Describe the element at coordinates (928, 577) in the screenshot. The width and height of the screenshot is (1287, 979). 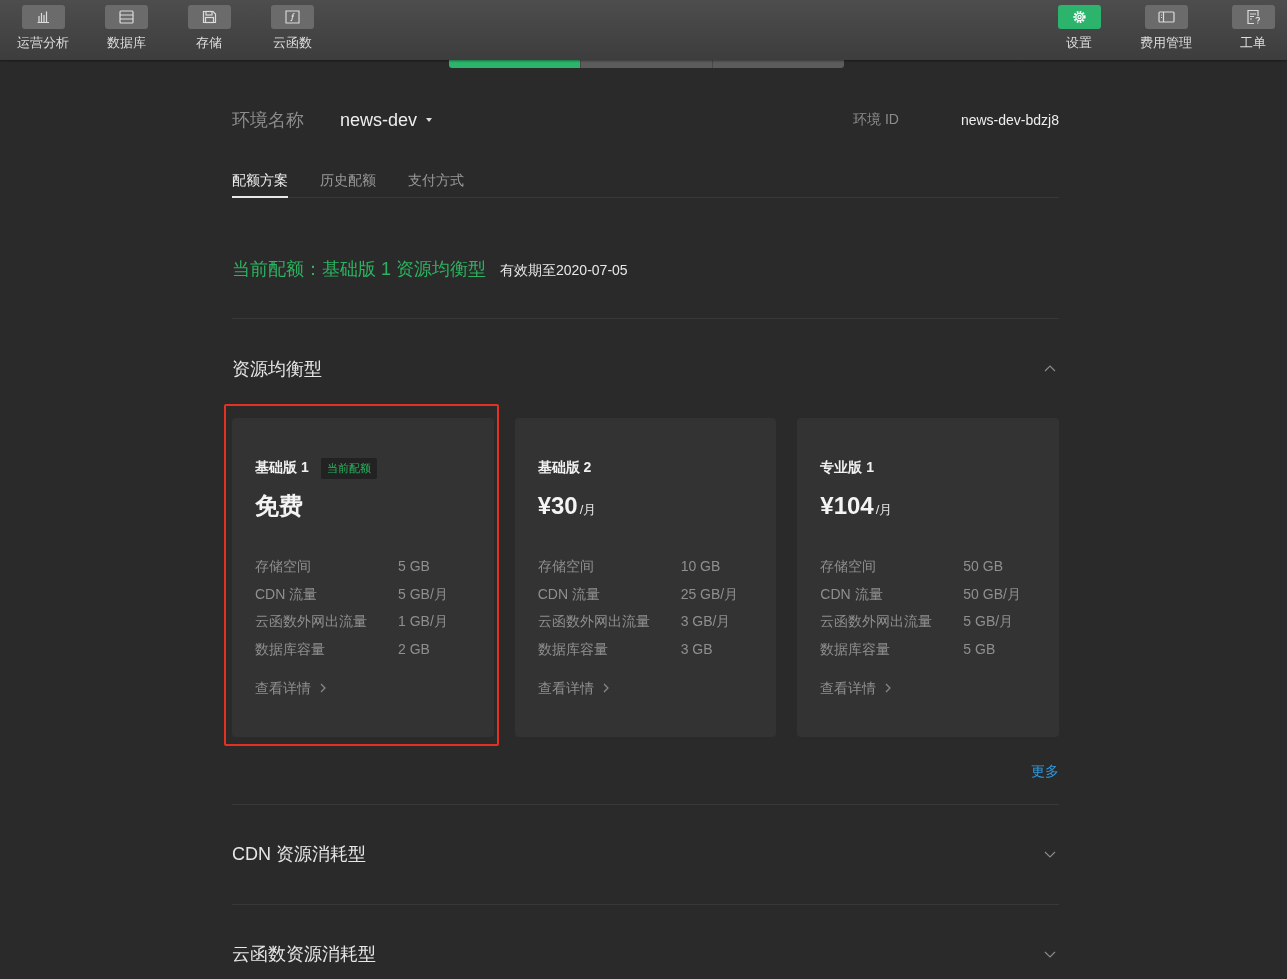
I see `plan-card: 专业版 1 ¥104/月 存储空间 50 GB CDN 流量 50 GB/月 云函数外网出流量 5 GB/月 数据库容量 5 GB 查看详情` at that location.